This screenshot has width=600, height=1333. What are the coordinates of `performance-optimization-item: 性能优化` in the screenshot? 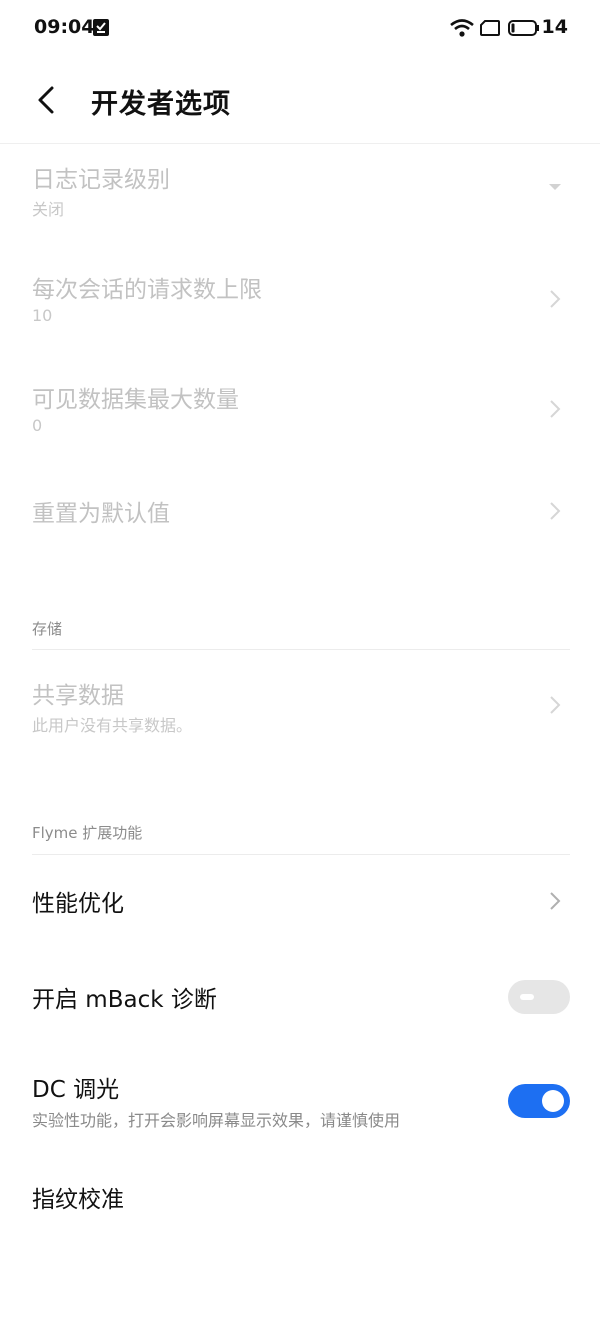 It's located at (300, 901).